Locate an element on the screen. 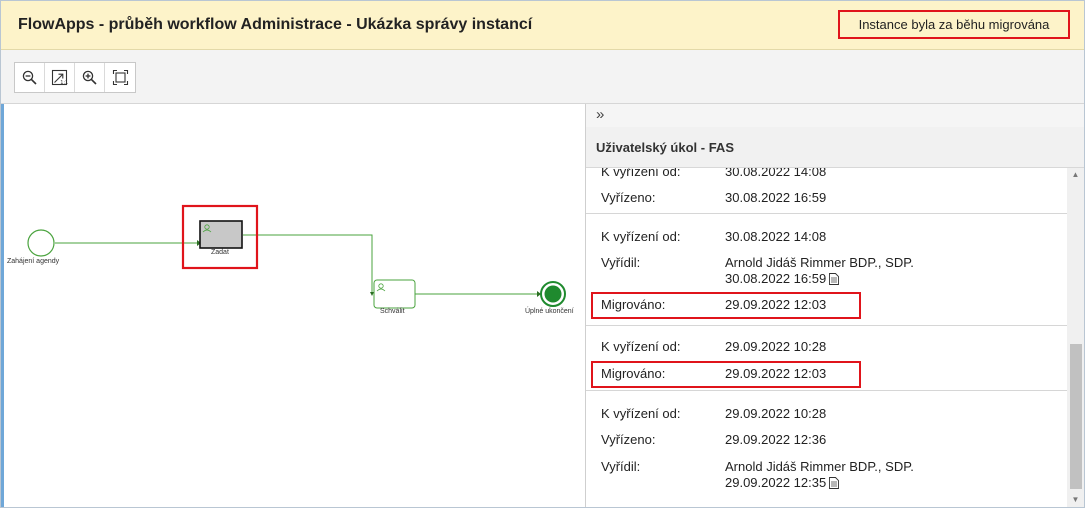 This screenshot has height=508, width=1085. row-value-date: 30.08.2022 16:59 is located at coordinates (782, 278).